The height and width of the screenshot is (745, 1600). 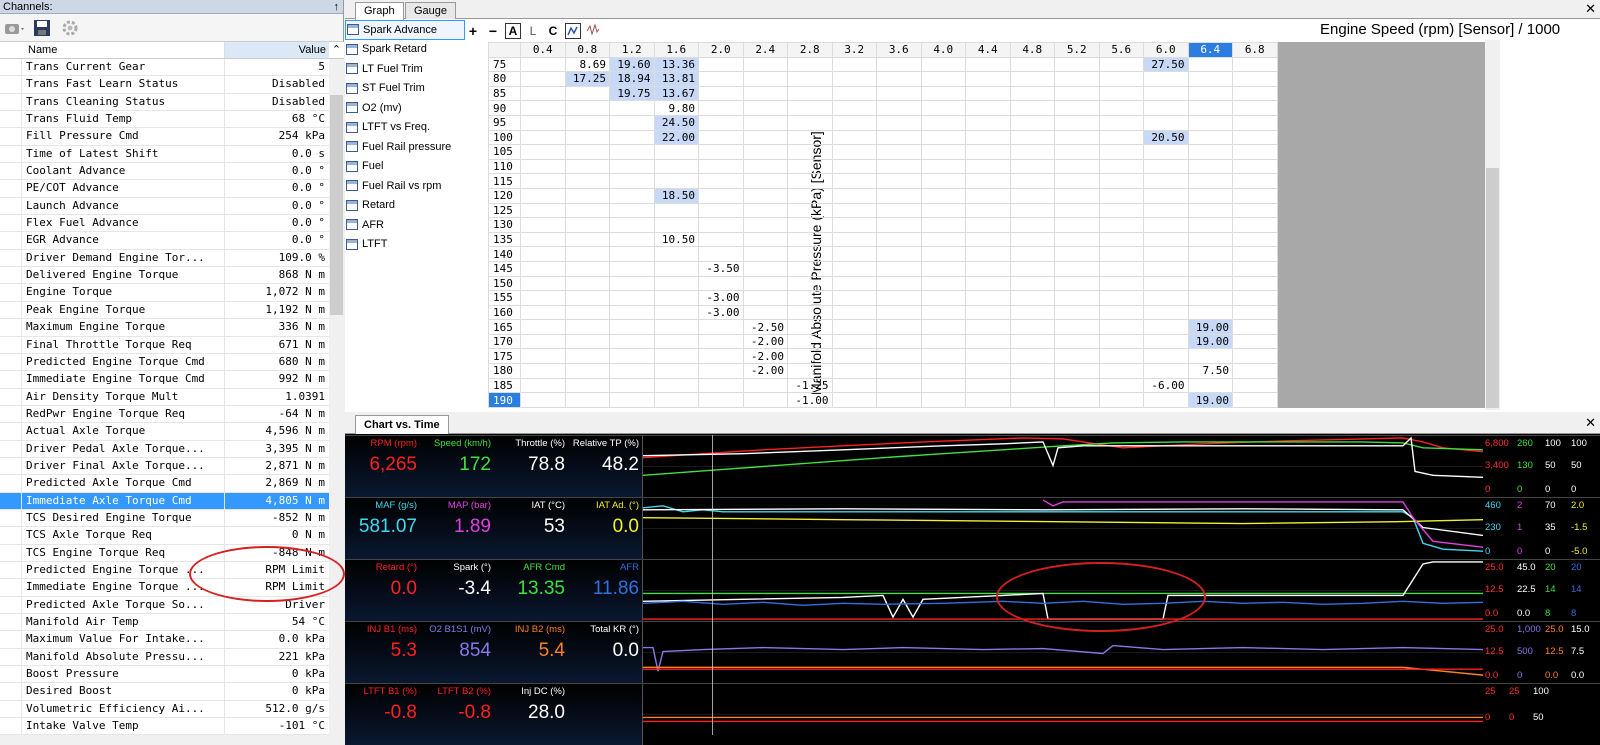 I want to click on table-cell: 19.00, so click(x=1210, y=400).